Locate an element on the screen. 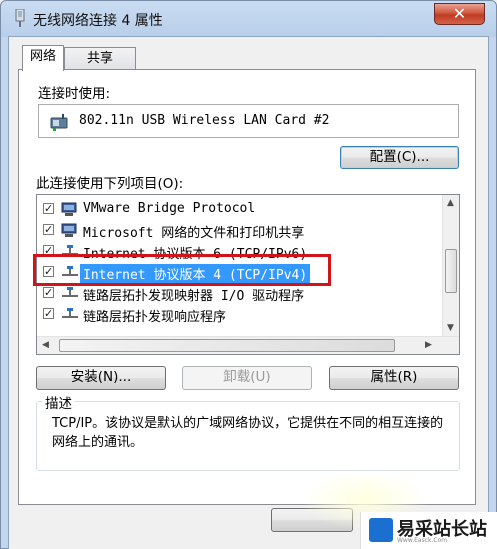 The height and width of the screenshot is (549, 497). properties-button-label: 属性(R) is located at coordinates (394, 377).